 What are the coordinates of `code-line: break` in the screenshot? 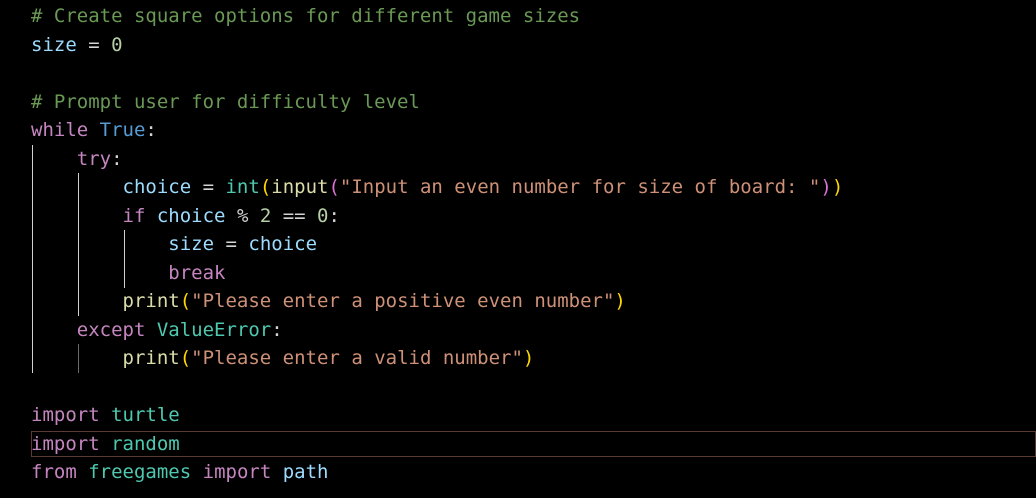 It's located at (128, 273).